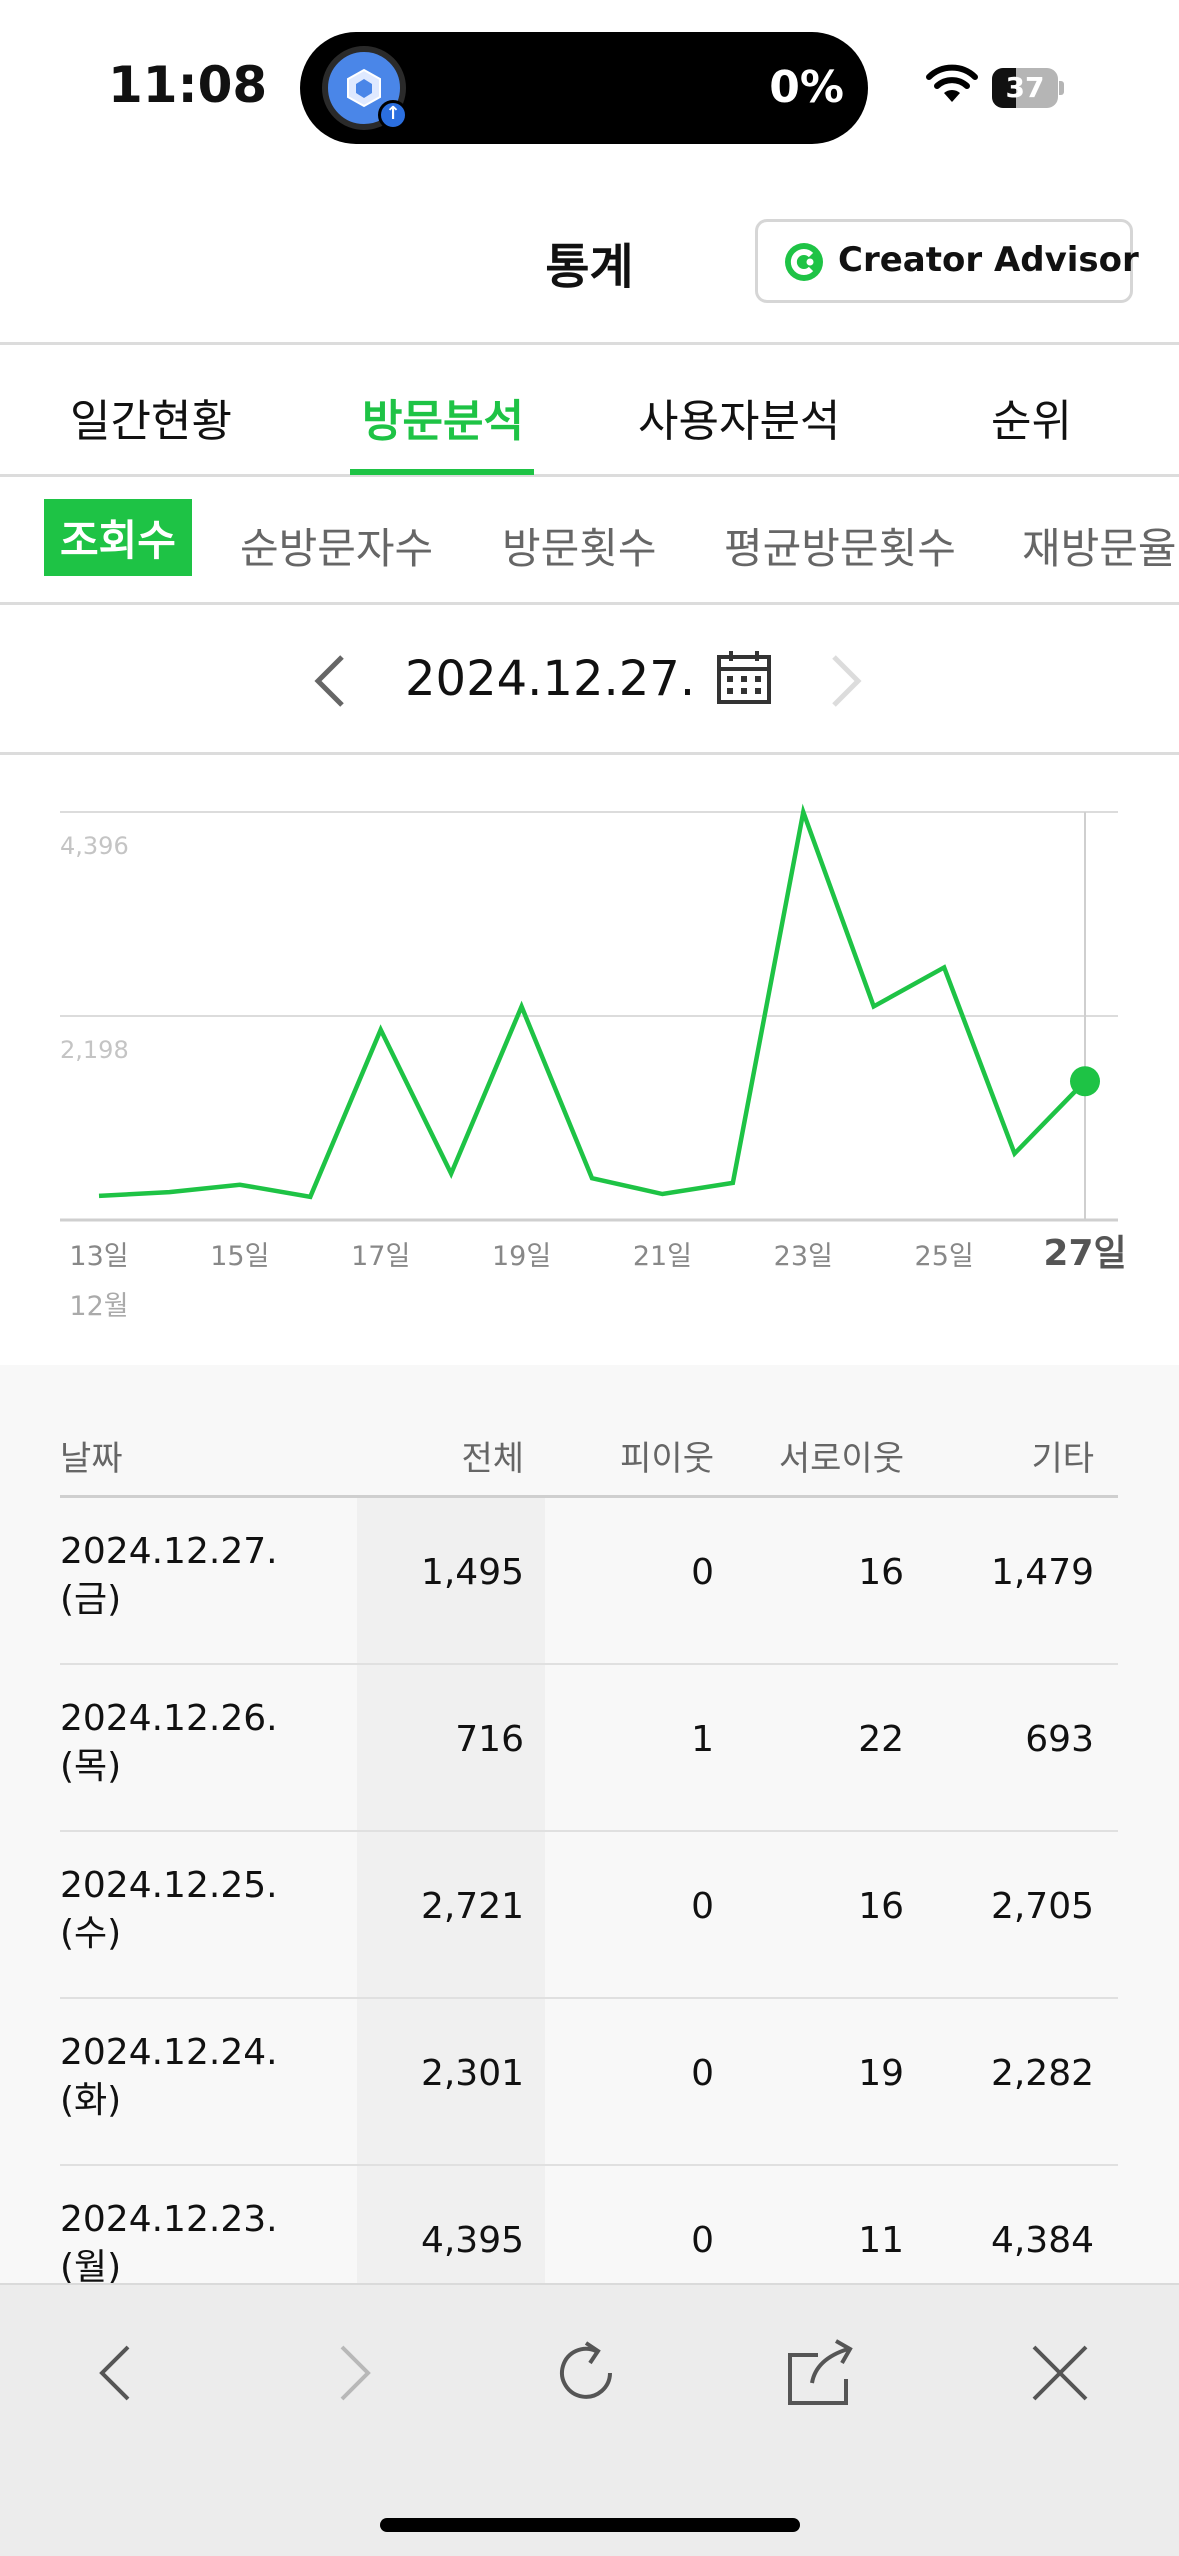 This screenshot has height=2556, width=1179. I want to click on browser-toolbar, so click(589, 2419).